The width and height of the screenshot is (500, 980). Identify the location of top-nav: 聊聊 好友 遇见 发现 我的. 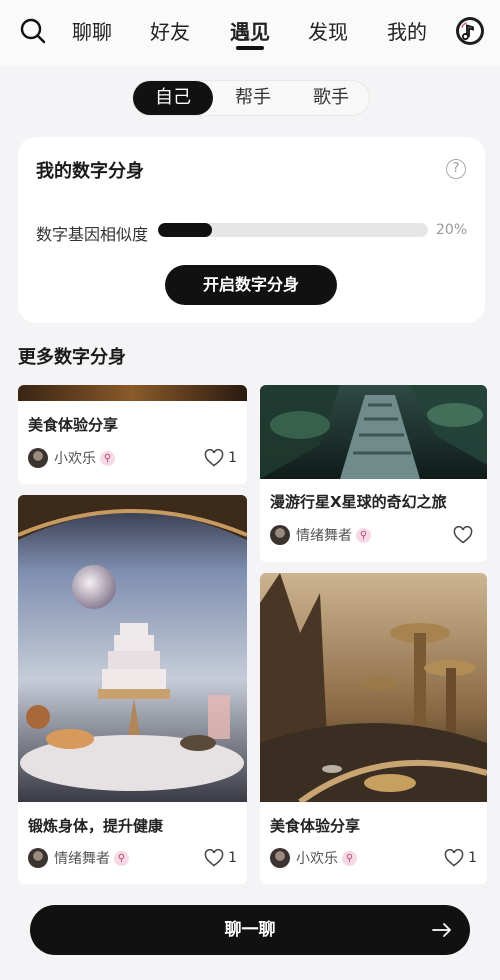
(250, 33).